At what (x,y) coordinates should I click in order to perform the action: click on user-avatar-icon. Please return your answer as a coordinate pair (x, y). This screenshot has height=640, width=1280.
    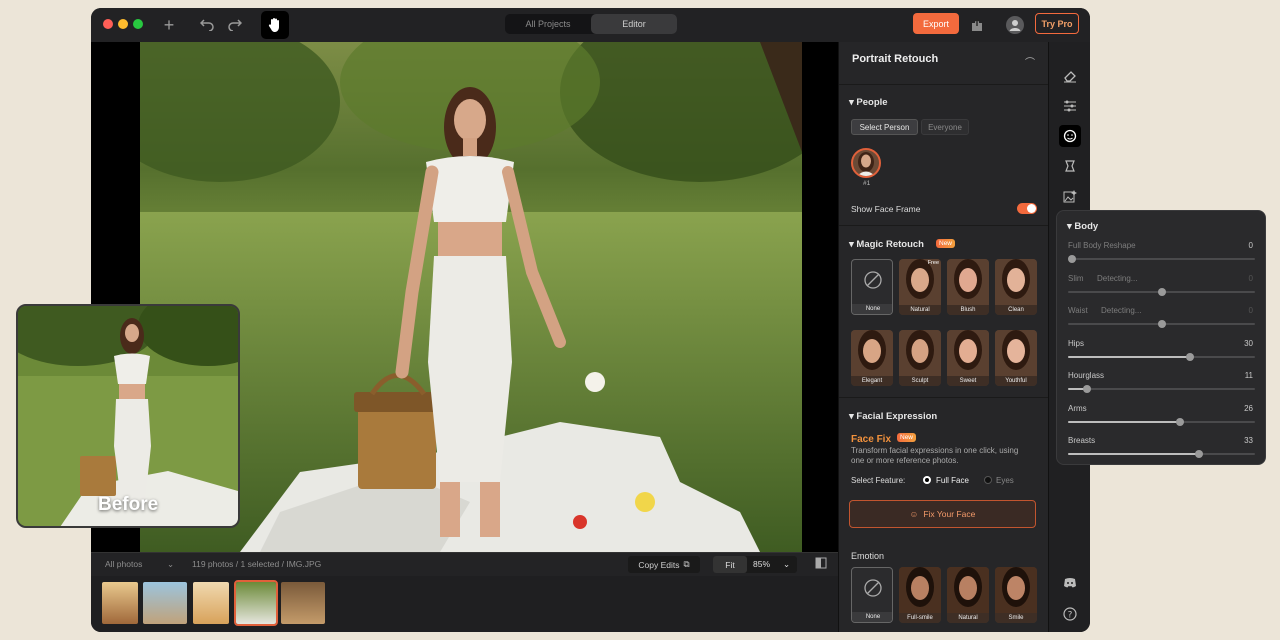
    Looking at the image, I should click on (1015, 25).